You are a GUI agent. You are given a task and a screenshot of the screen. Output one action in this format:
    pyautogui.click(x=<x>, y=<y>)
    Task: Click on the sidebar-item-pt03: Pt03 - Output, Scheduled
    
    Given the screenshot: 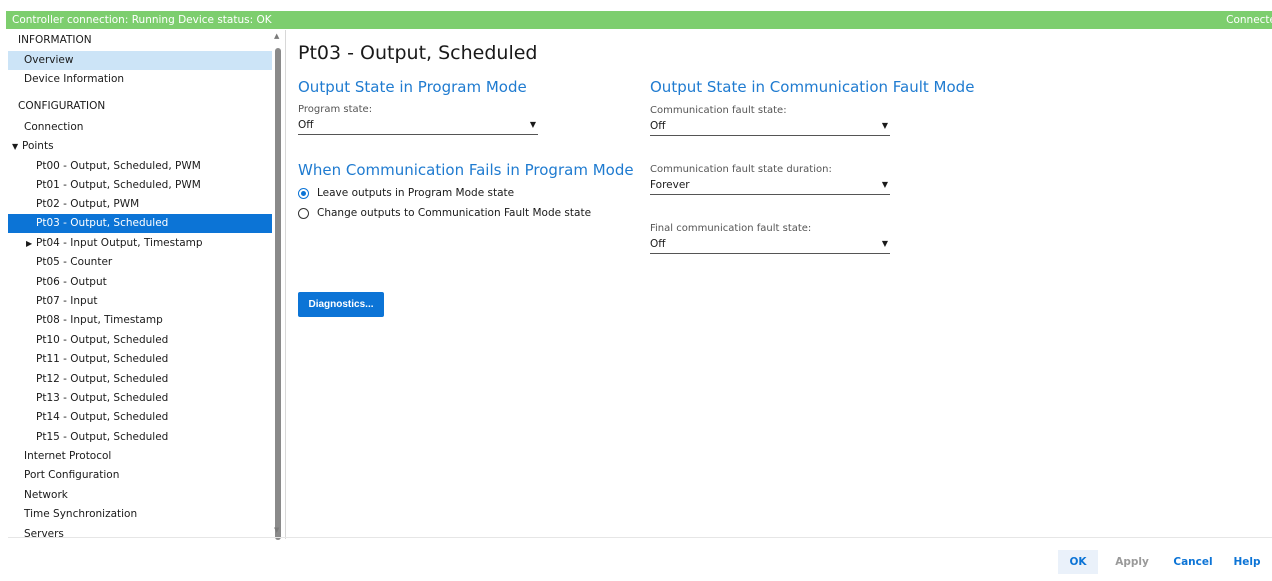 What is the action you would take?
    pyautogui.click(x=140, y=223)
    